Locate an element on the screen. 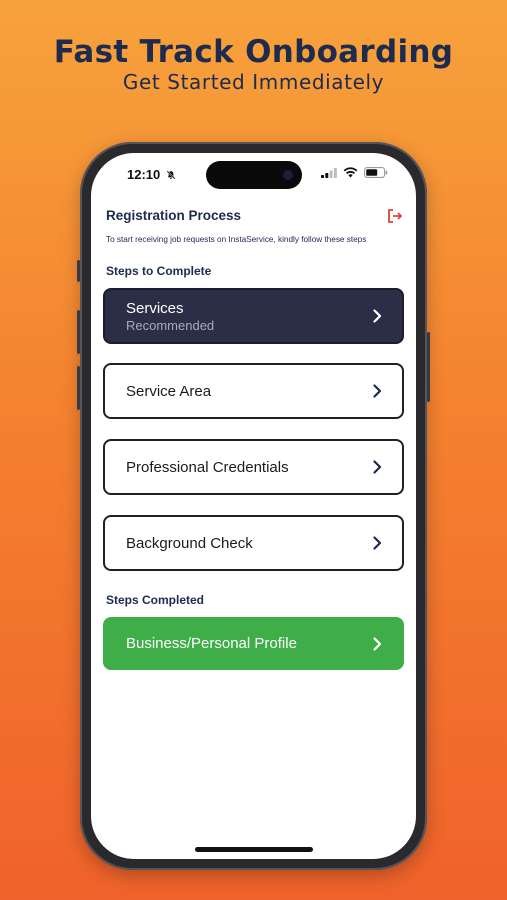 Image resolution: width=507 pixels, height=900 pixels. dynamic-island is located at coordinates (254, 175).